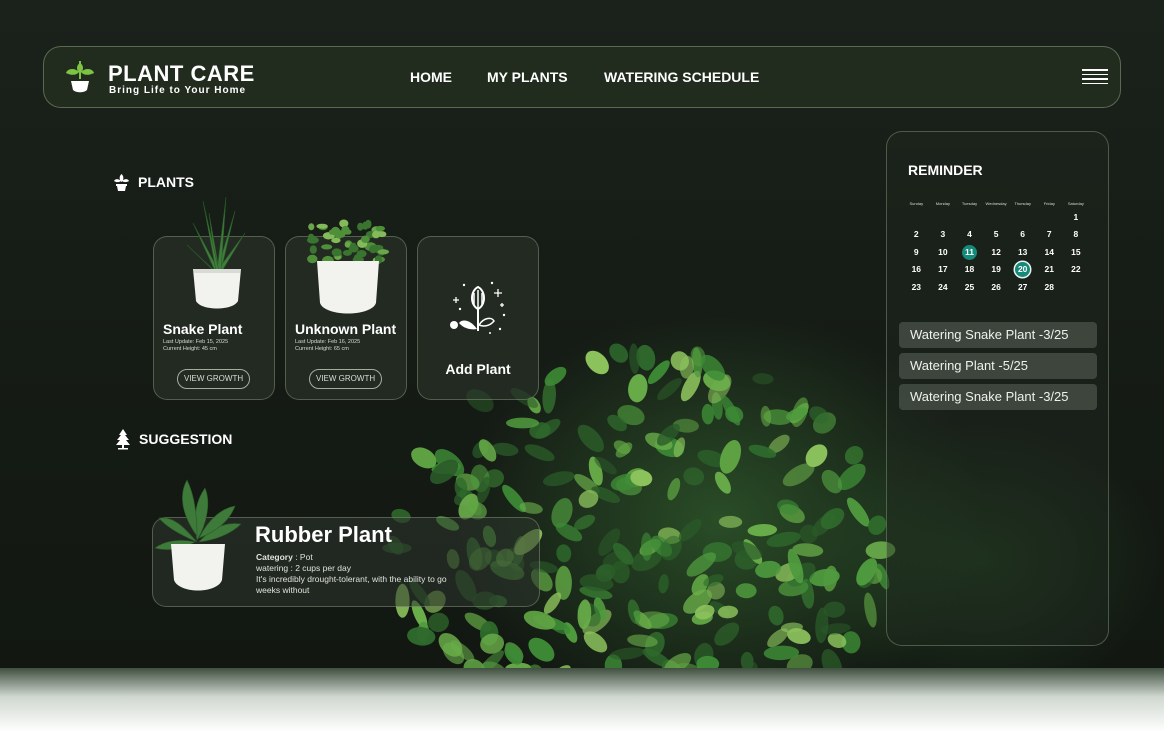 The height and width of the screenshot is (732, 1164). Describe the element at coordinates (969, 203) in the screenshot. I see `calendar-weekday: Tuesday` at that location.